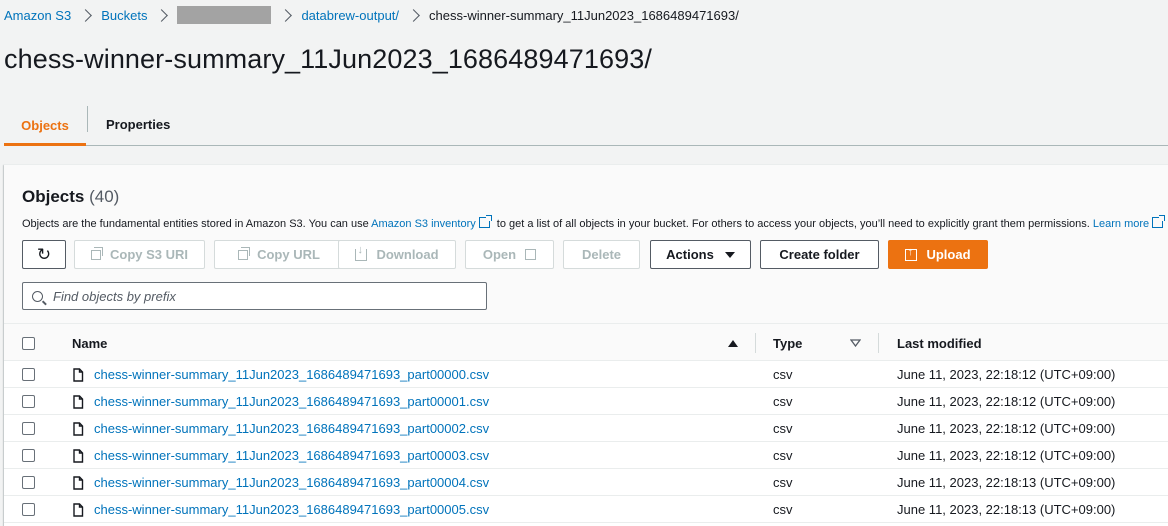  What do you see at coordinates (28, 343) in the screenshot?
I see `select-all-checkbox` at bounding box center [28, 343].